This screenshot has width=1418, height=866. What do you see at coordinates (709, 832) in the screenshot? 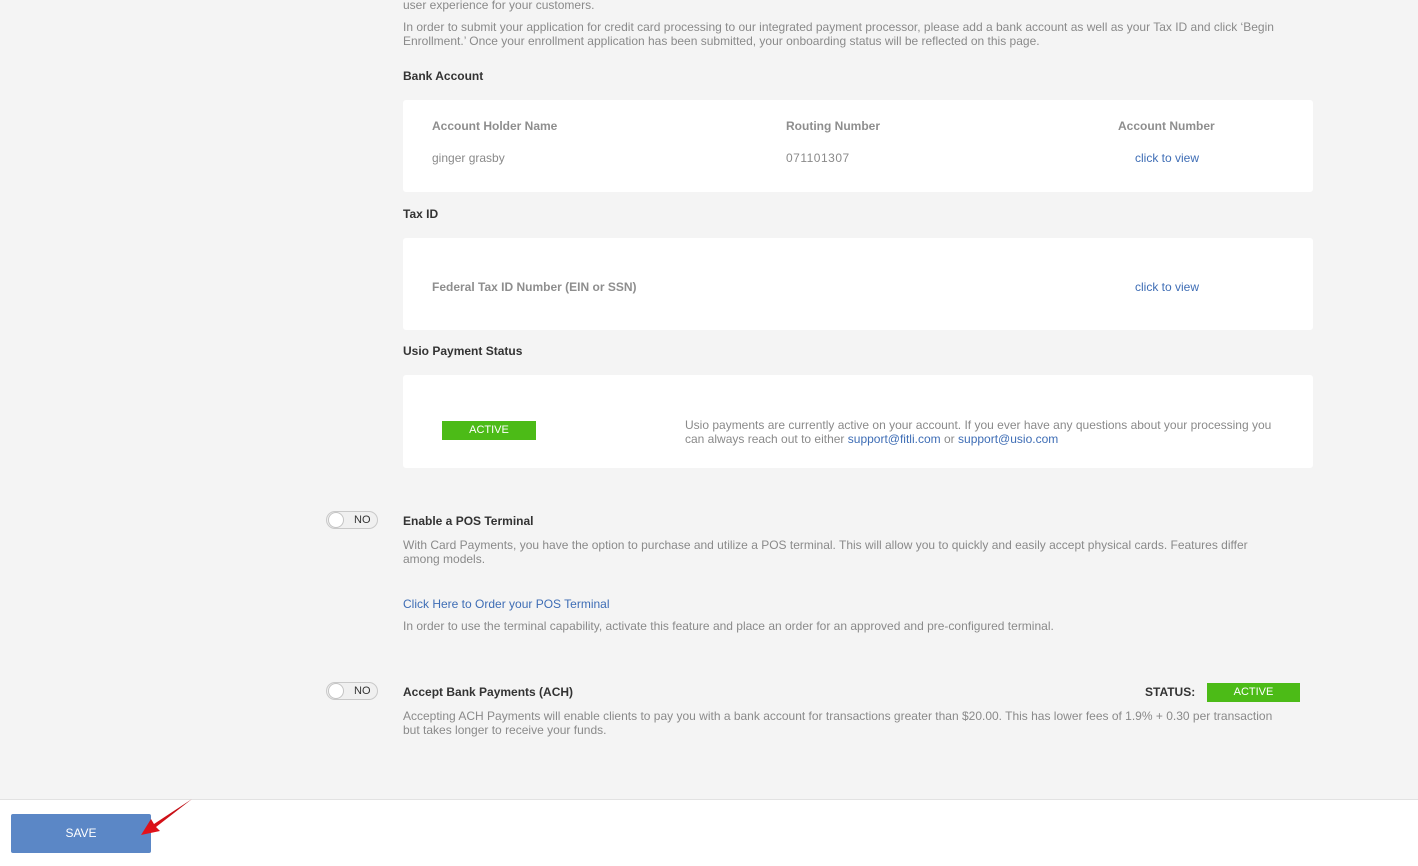
I see `footer-bar` at bounding box center [709, 832].